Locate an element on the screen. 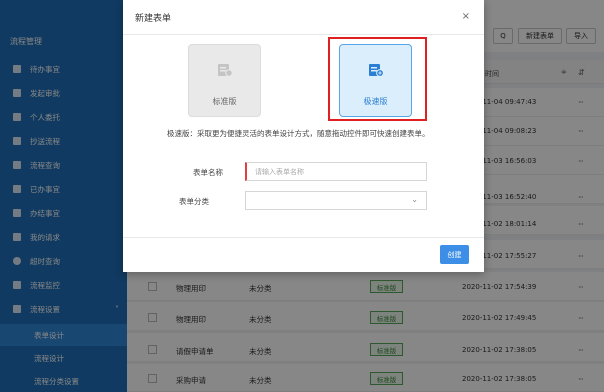 Image resolution: width=604 pixels, height=392 pixels. chevron-down-icon: ⌄ is located at coordinates (414, 199).